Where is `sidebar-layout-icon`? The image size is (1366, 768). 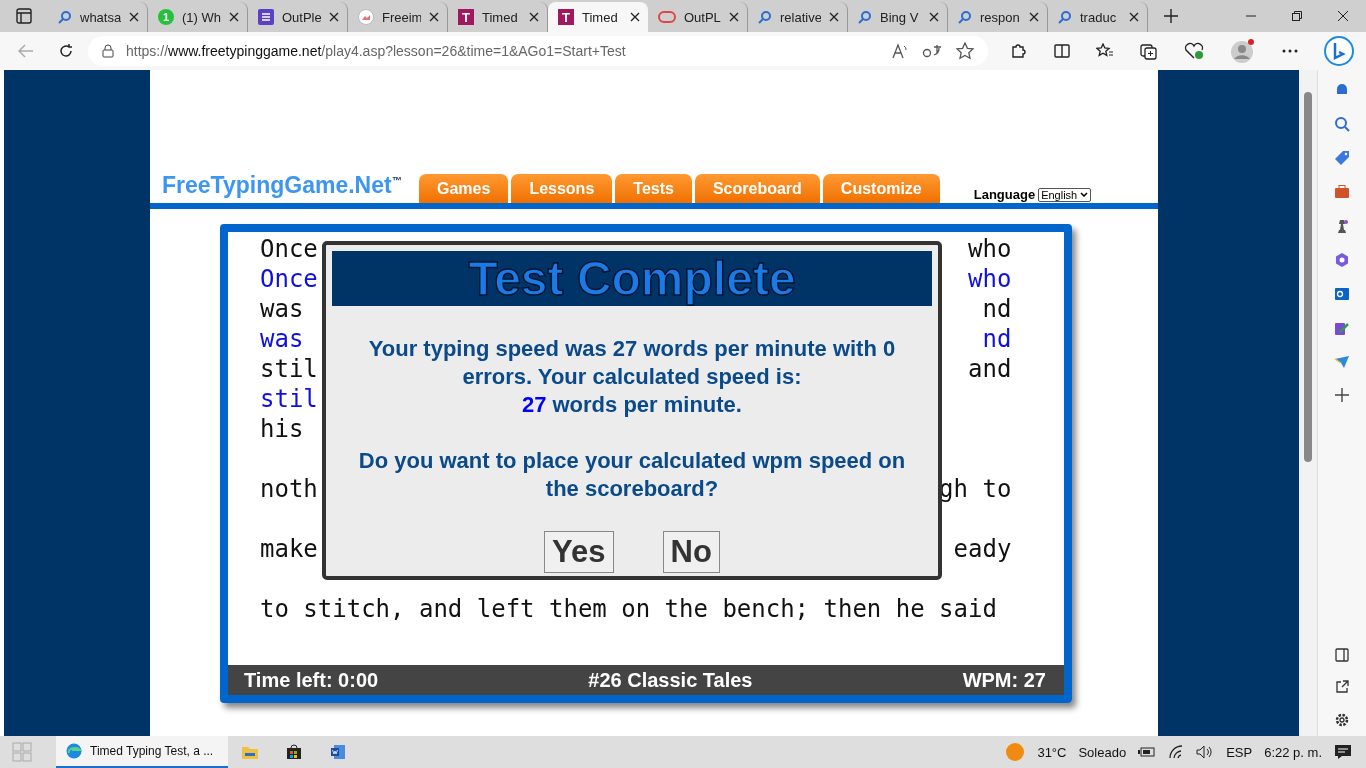 sidebar-layout-icon is located at coordinates (1342, 655).